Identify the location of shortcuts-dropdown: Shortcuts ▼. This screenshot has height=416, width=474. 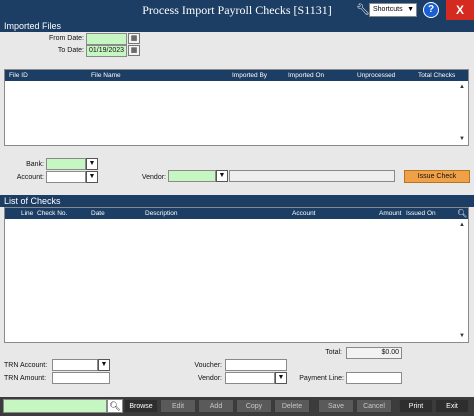
(393, 10).